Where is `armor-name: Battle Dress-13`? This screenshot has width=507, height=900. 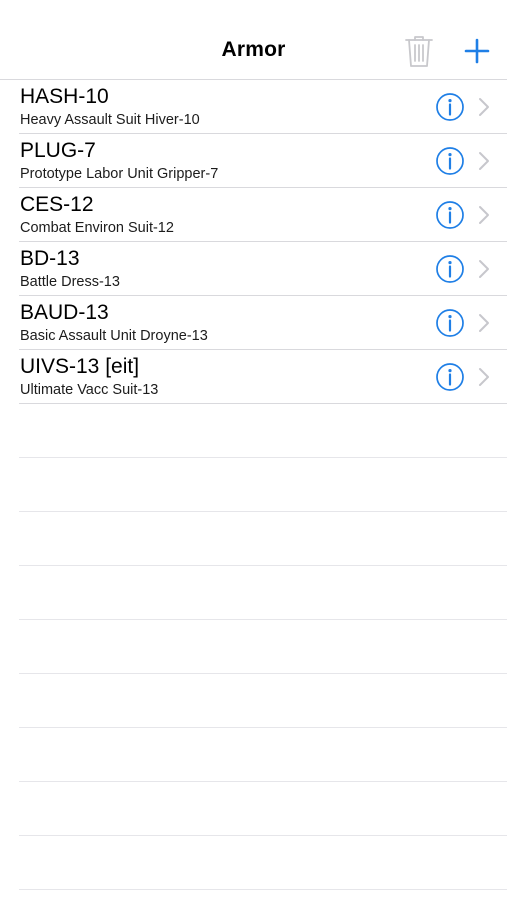 armor-name: Battle Dress-13 is located at coordinates (70, 282).